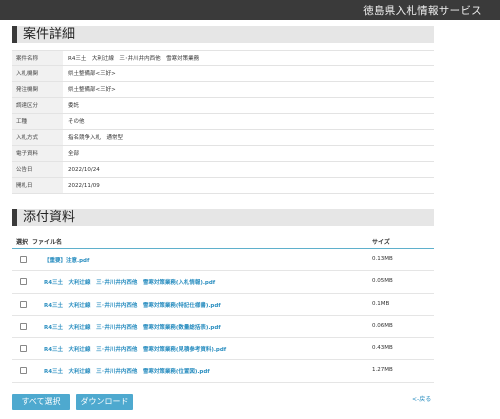  I want to click on back-link: <-戻る, so click(421, 398).